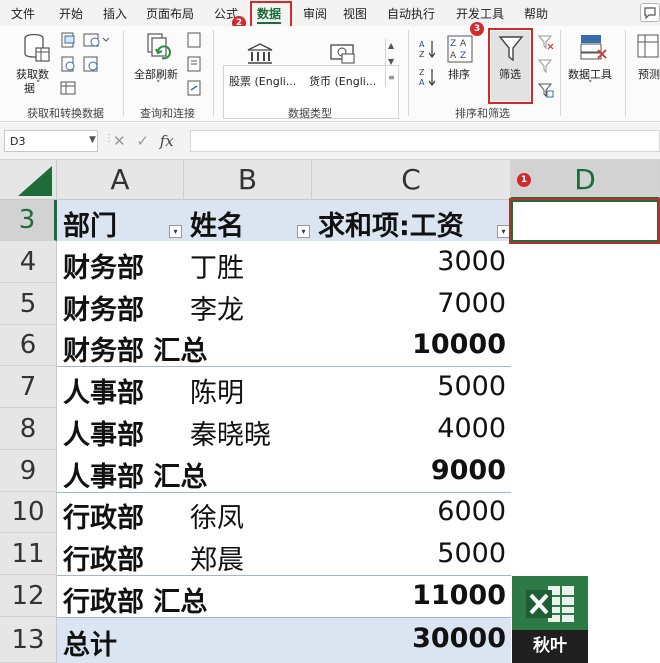 This screenshot has height=663, width=660. Describe the element at coordinates (159, 48) in the screenshot. I see `refresh-all-icon` at that location.